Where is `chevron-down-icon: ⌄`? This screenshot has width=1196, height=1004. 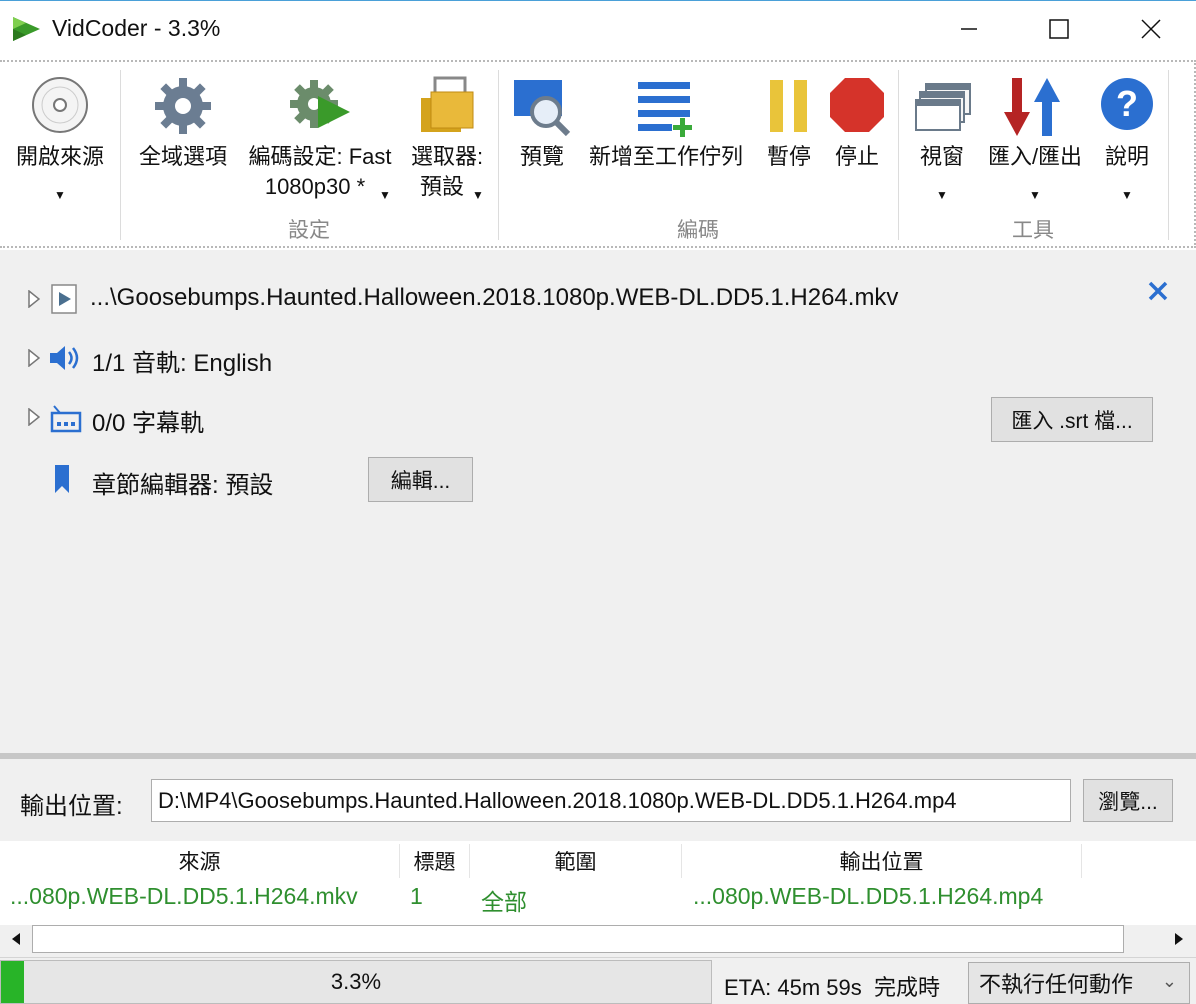
chevron-down-icon: ⌄ is located at coordinates (1169, 981).